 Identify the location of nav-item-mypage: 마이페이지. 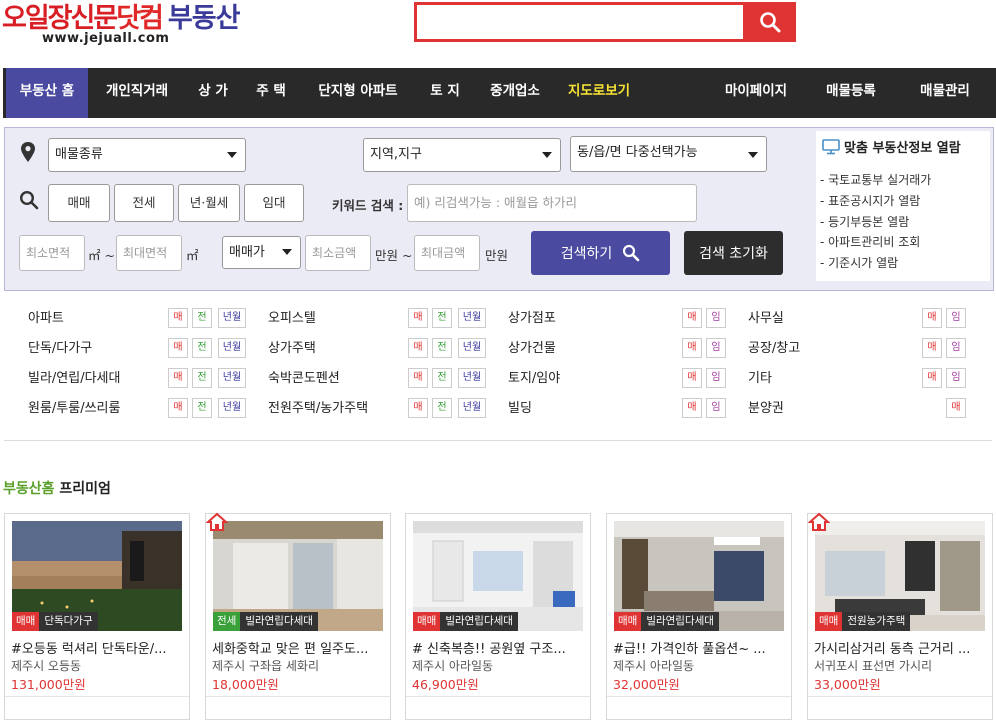
(756, 93).